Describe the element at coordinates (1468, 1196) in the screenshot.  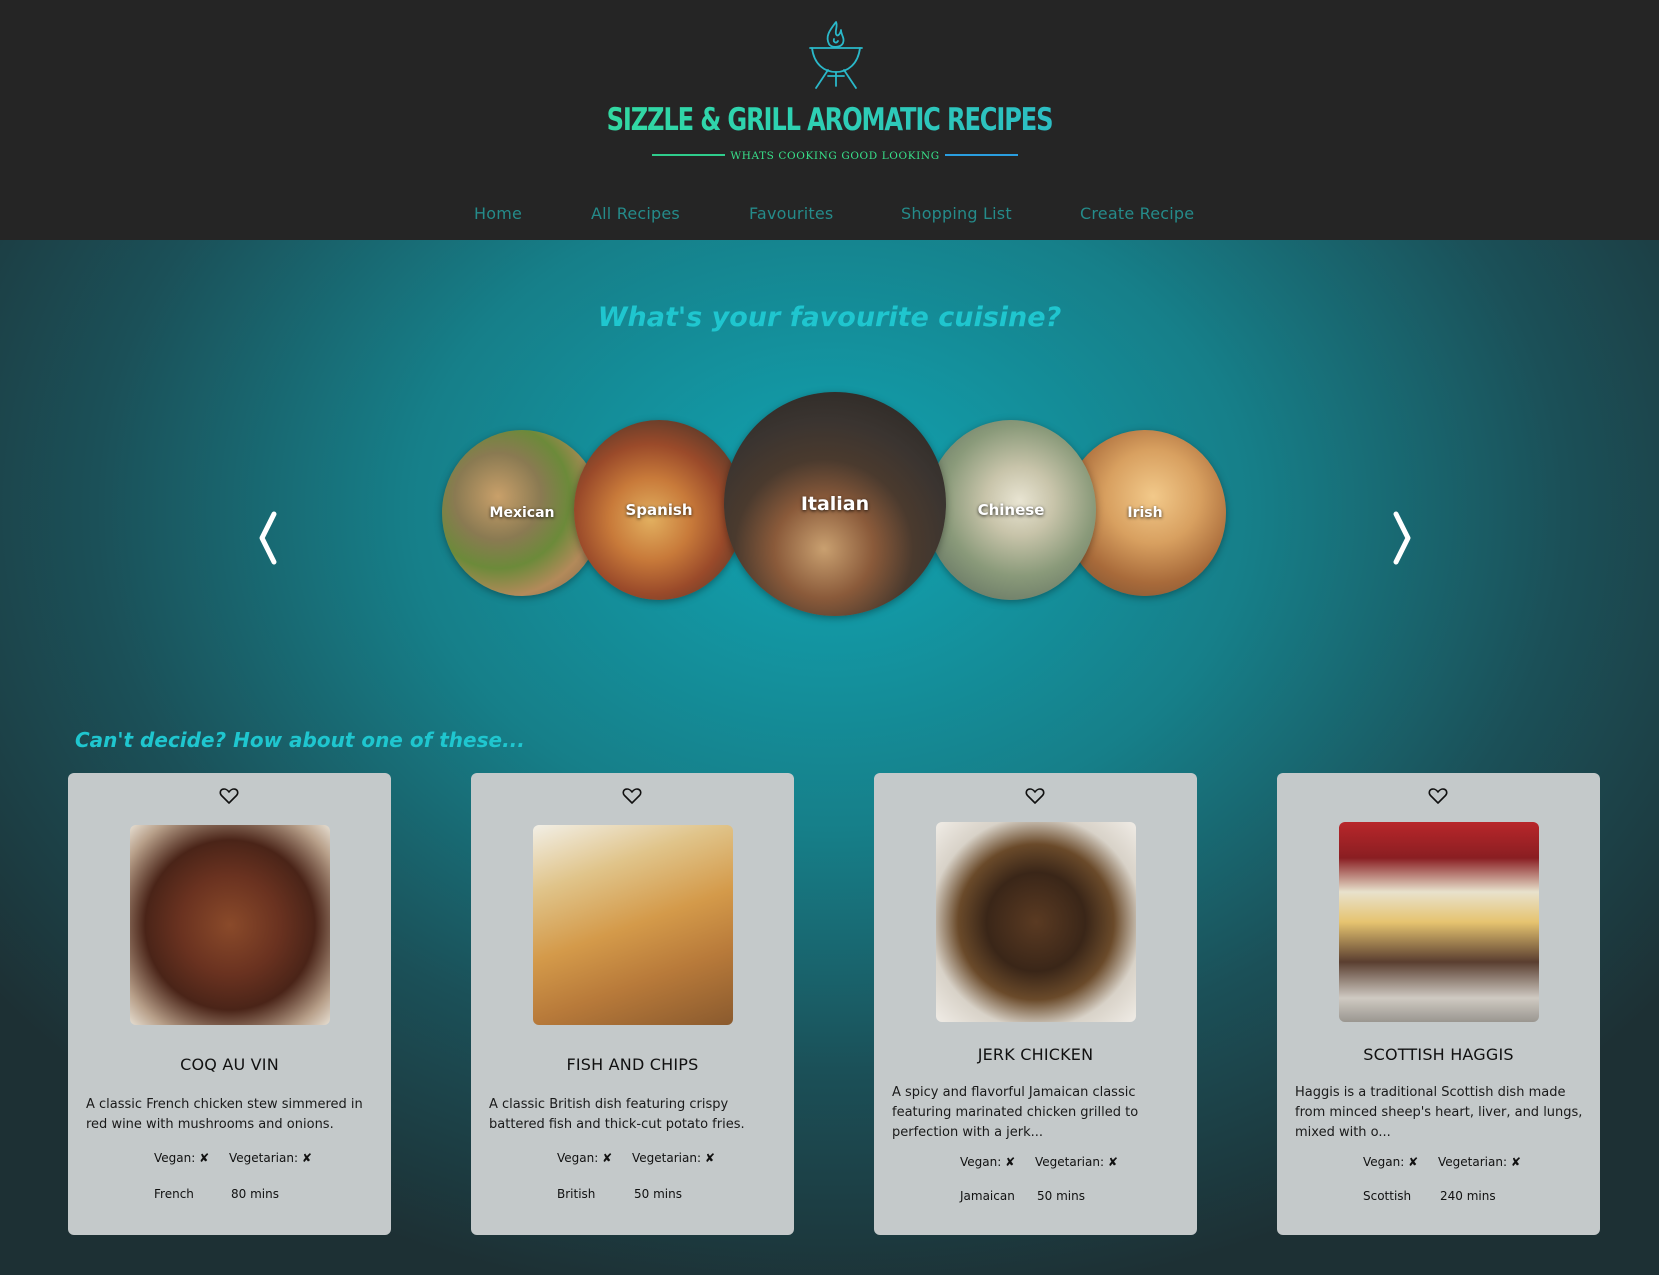
I see `time-tag: 240 mins` at that location.